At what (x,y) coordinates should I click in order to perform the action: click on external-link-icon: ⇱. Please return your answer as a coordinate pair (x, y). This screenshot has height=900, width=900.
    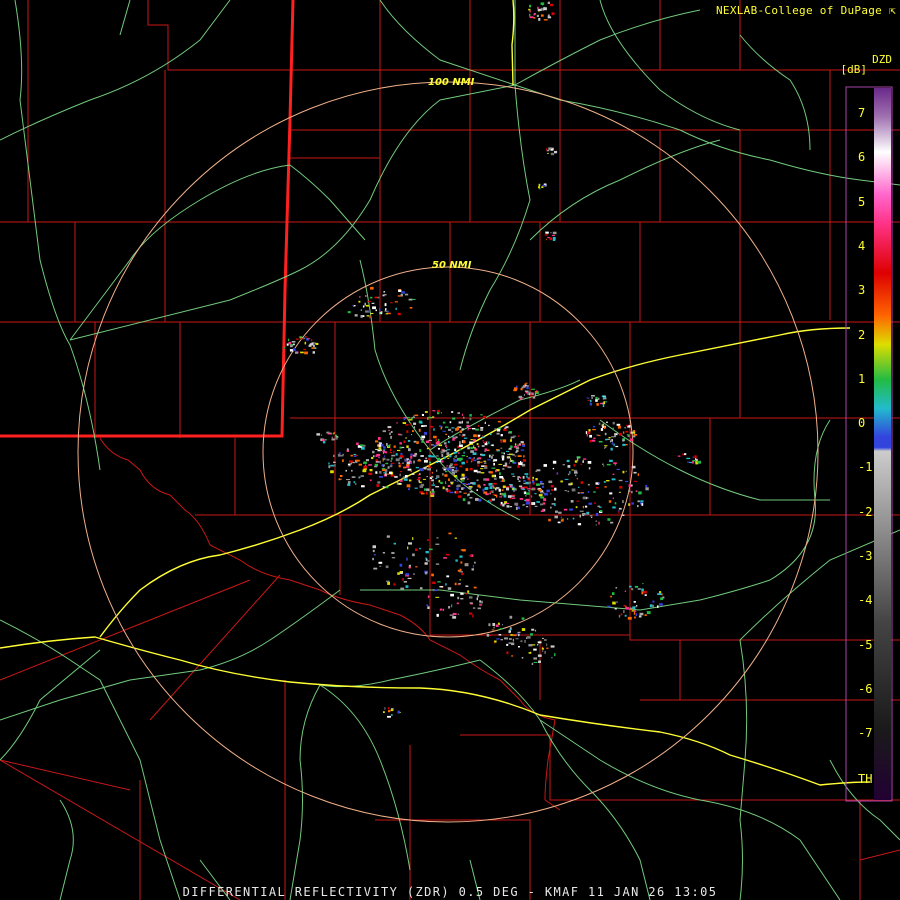
    Looking at the image, I should click on (892, 10).